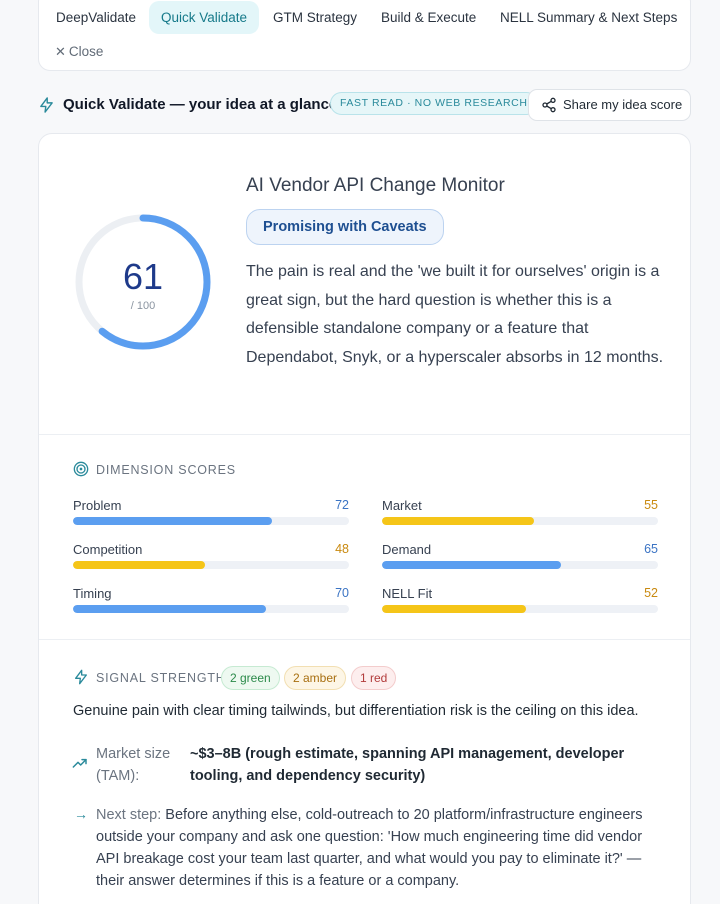 The width and height of the screenshot is (720, 904). Describe the element at coordinates (315, 17) in the screenshot. I see `tab-gtm-strategy: GTM Strategy` at that location.